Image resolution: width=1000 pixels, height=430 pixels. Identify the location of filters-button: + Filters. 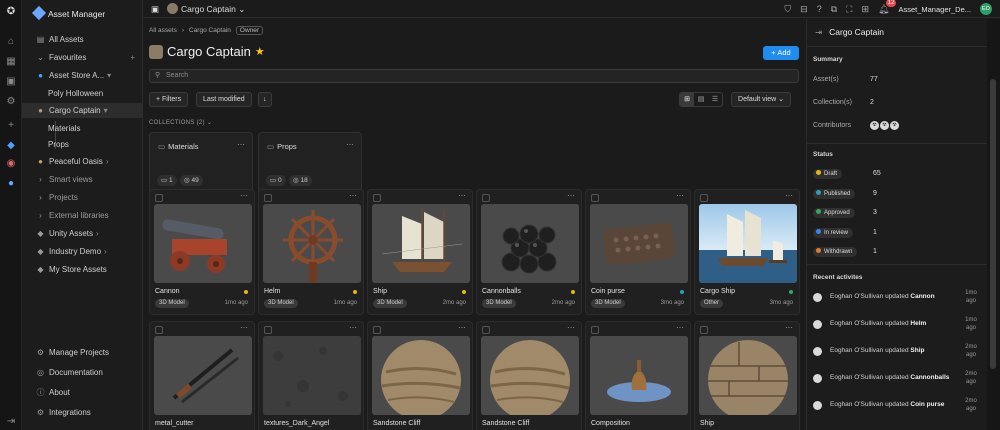
(169, 99).